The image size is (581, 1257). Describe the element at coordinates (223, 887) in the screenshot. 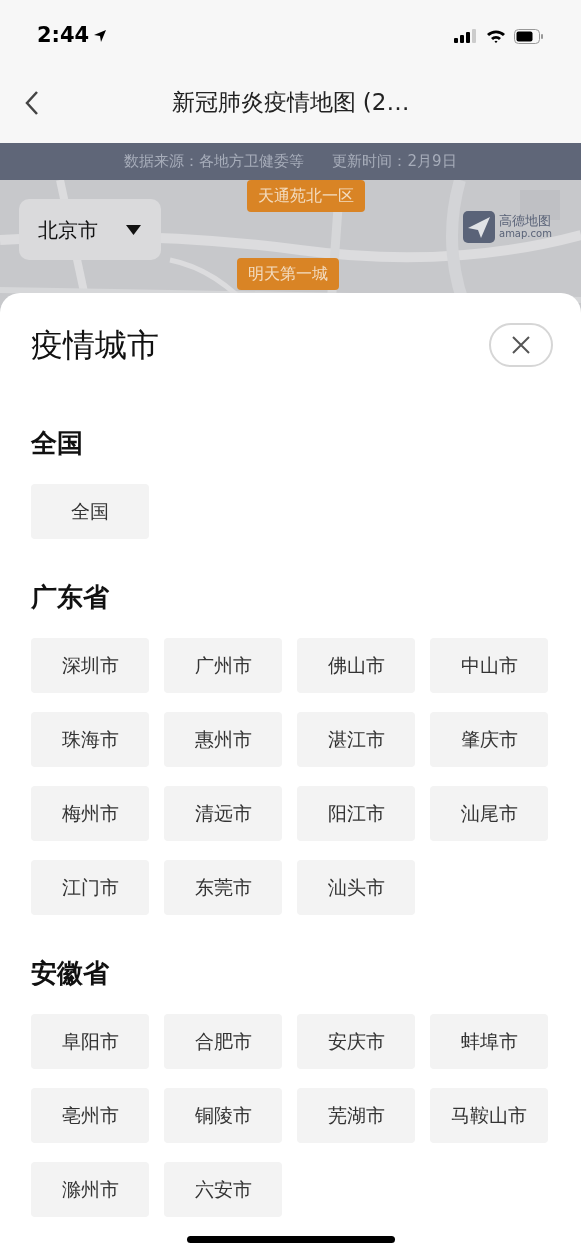

I see `city-chip: 东莞市` at that location.